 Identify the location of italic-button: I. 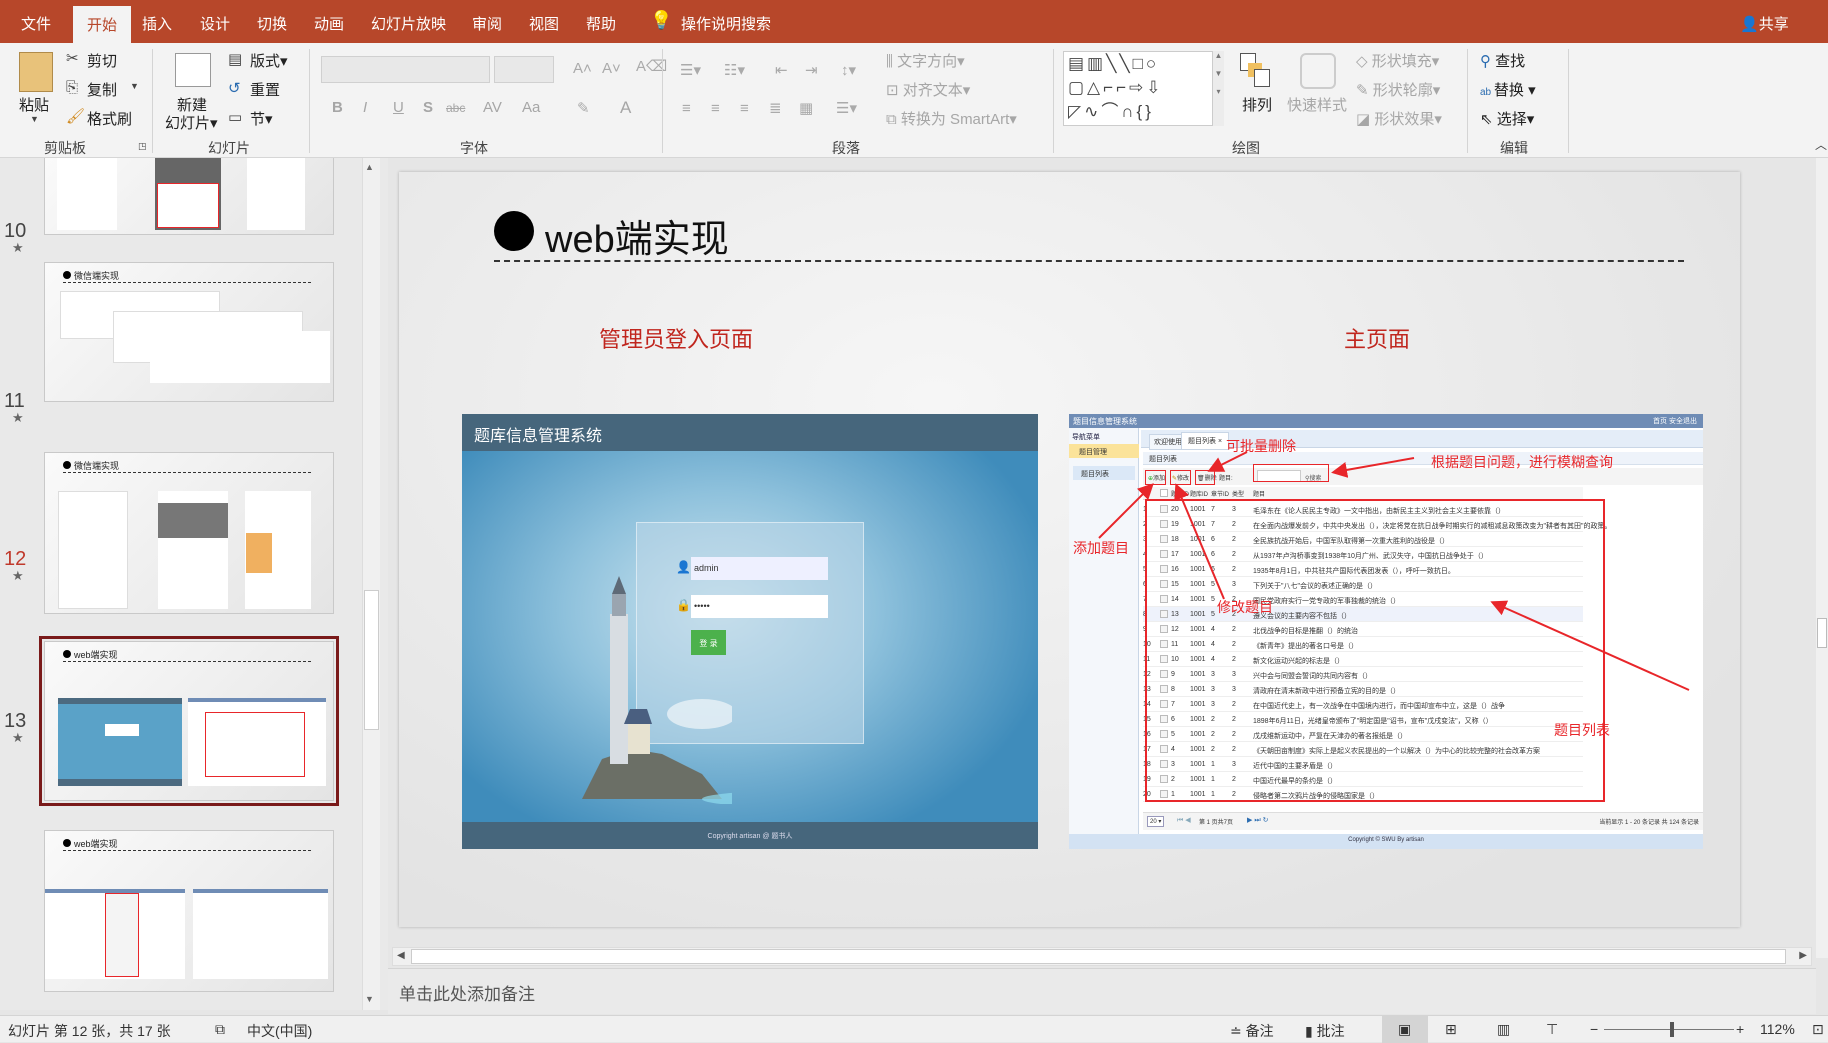
(365, 107).